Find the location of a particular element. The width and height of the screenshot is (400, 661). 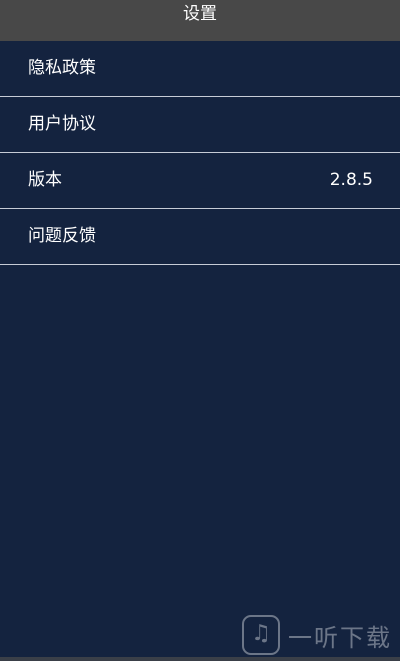

settings-item-label: 问题反馈 is located at coordinates (62, 236).